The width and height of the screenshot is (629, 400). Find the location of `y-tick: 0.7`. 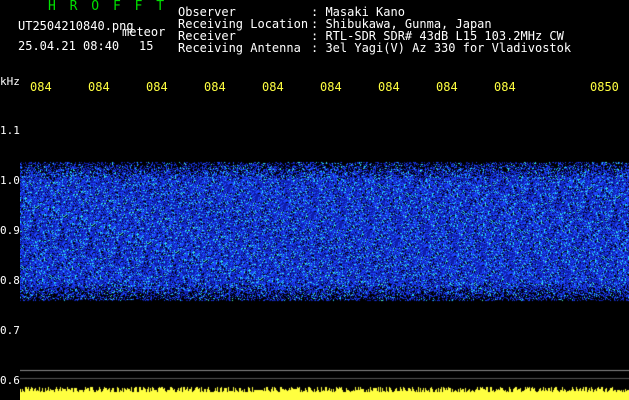

y-tick: 0.7 is located at coordinates (10, 330).